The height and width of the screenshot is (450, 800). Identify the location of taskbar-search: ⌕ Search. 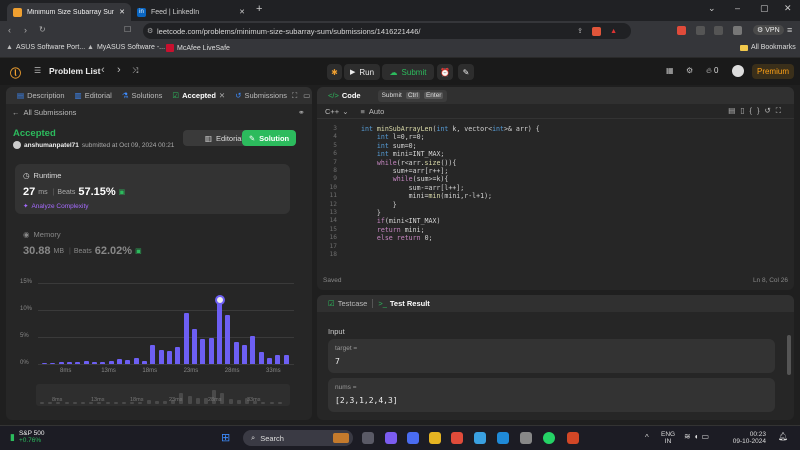
(298, 438).